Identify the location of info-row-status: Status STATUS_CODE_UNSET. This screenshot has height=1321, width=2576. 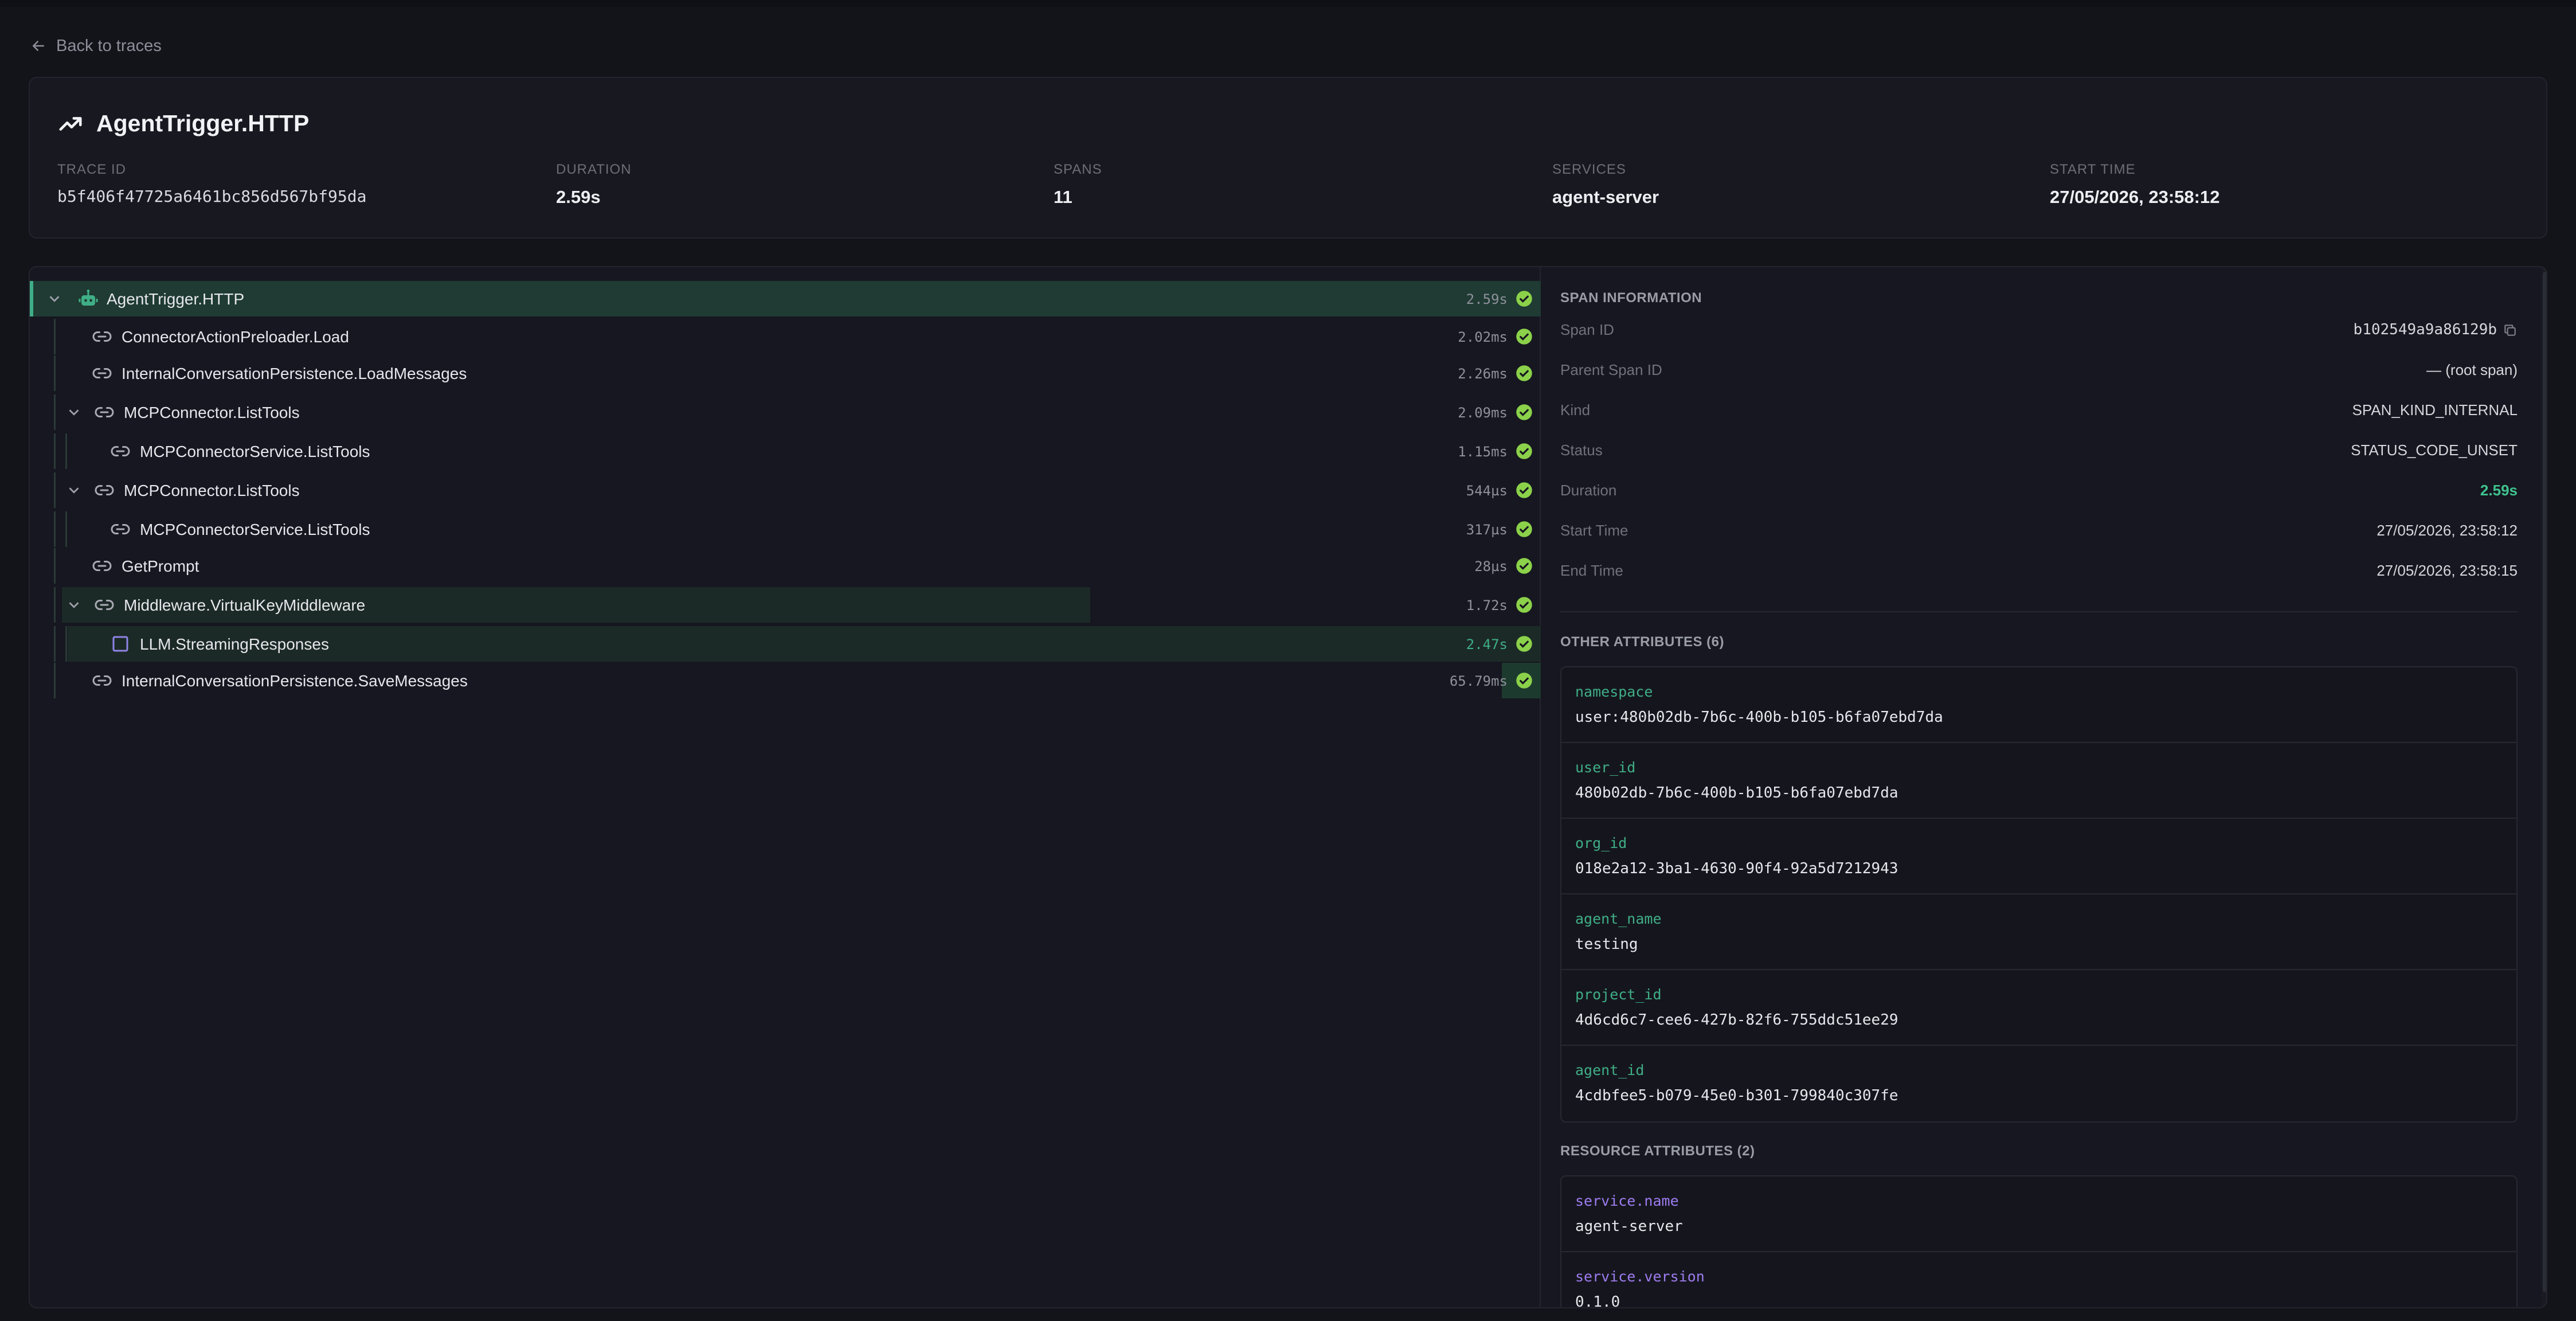
(2039, 451).